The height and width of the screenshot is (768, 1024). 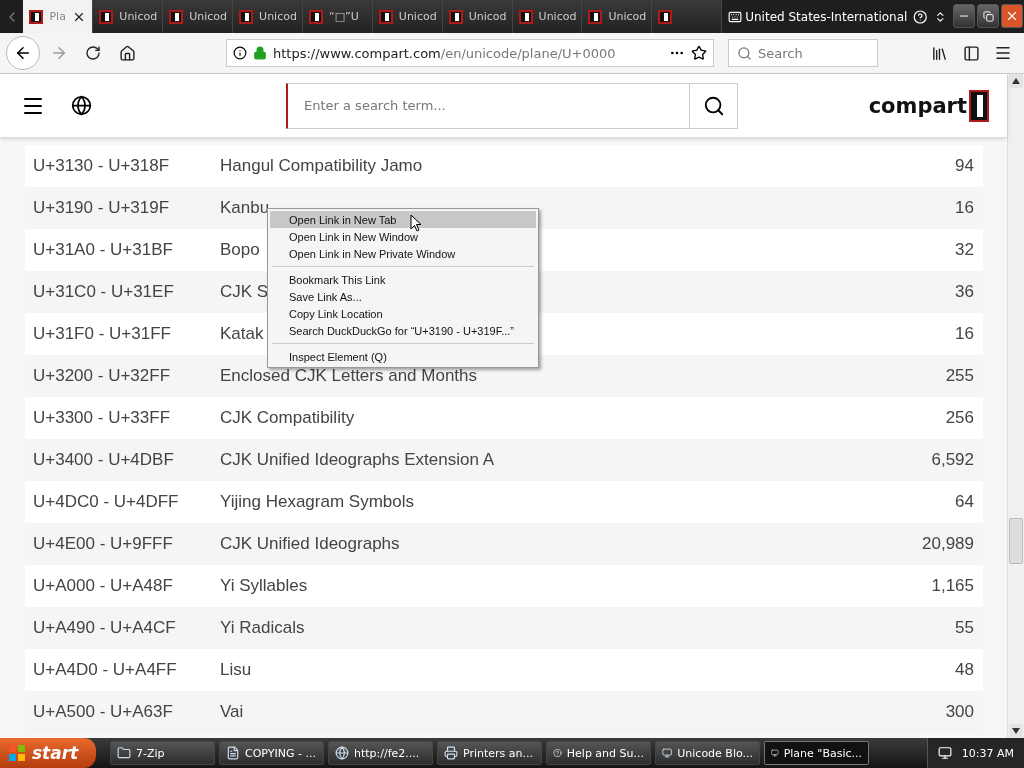 What do you see at coordinates (1003, 53) in the screenshot?
I see `menu-icon` at bounding box center [1003, 53].